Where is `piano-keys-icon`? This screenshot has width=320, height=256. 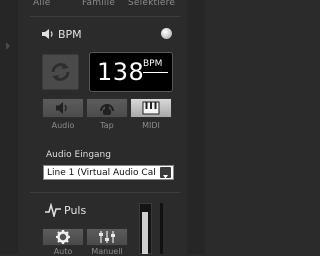
piano-keys-icon is located at coordinates (151, 108).